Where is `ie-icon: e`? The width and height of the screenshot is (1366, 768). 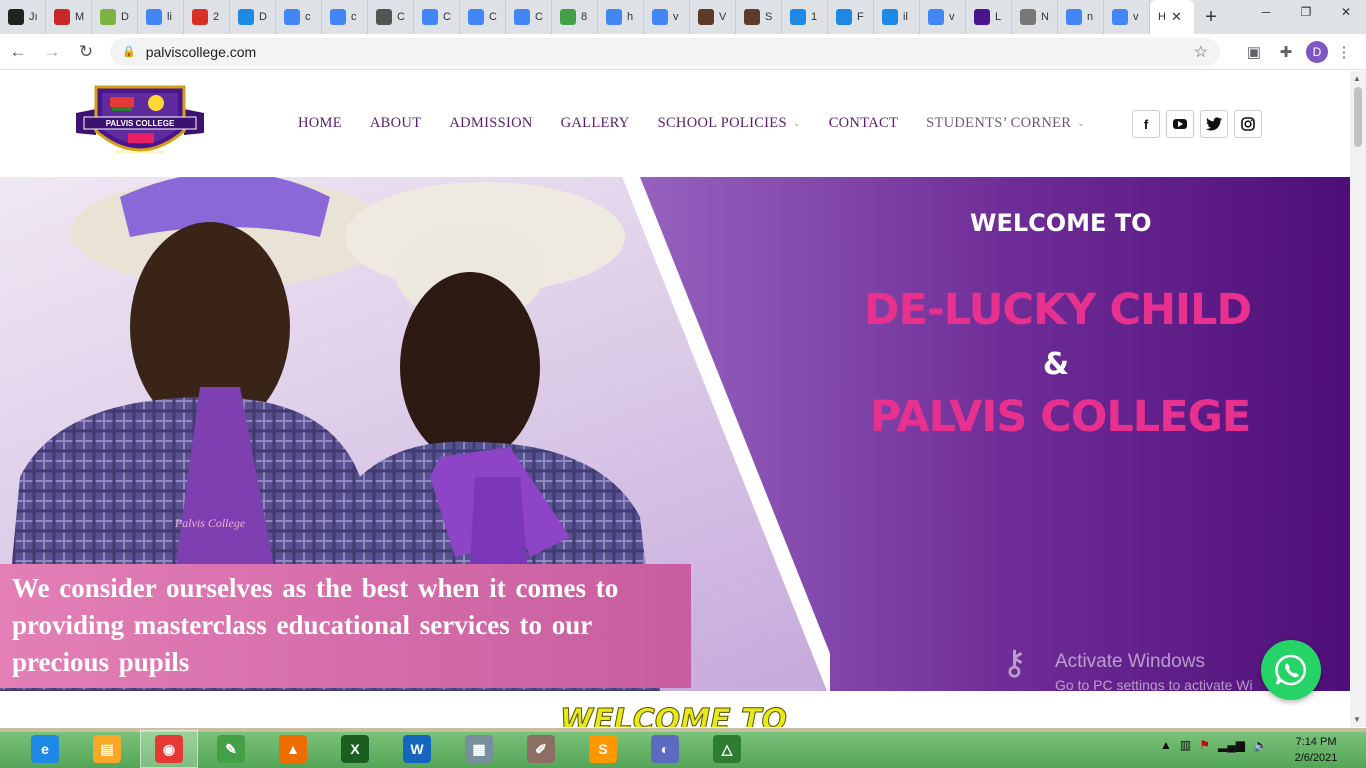 ie-icon: e is located at coordinates (45, 749).